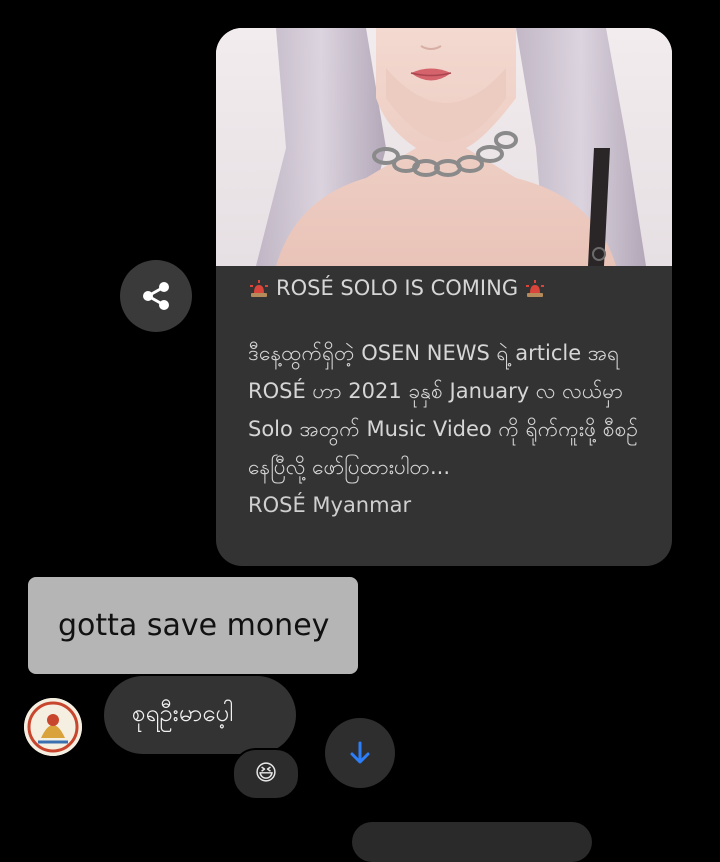 This screenshot has width=720, height=862. What do you see at coordinates (472, 842) in the screenshot?
I see `bottom-partial-bubble` at bounding box center [472, 842].